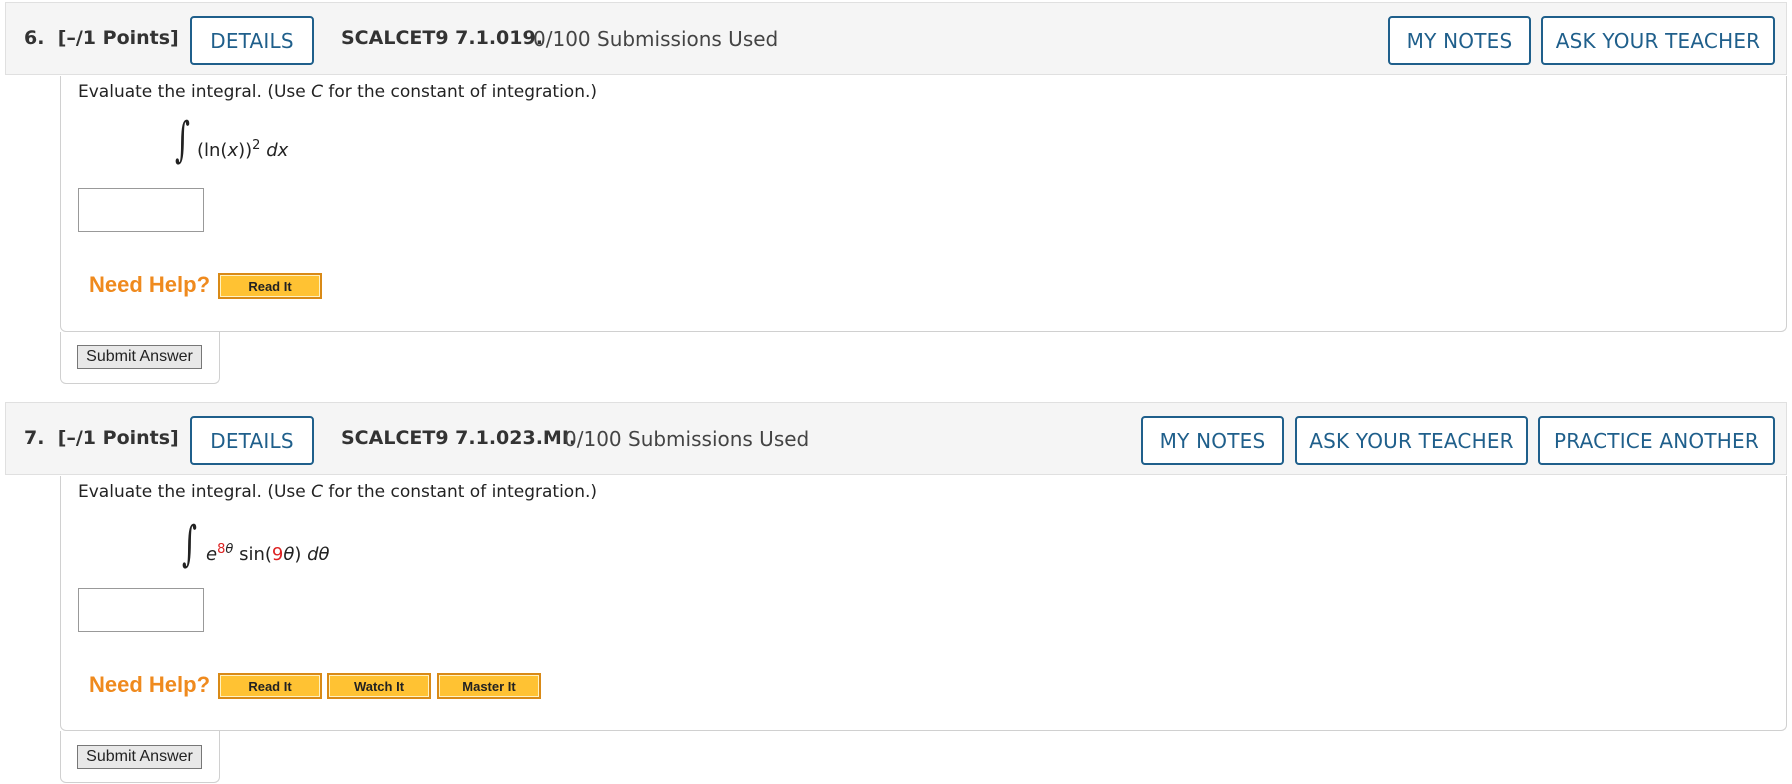 This screenshot has width=1792, height=784. What do you see at coordinates (379, 686) in the screenshot?
I see `watch-it-button: Watch It` at bounding box center [379, 686].